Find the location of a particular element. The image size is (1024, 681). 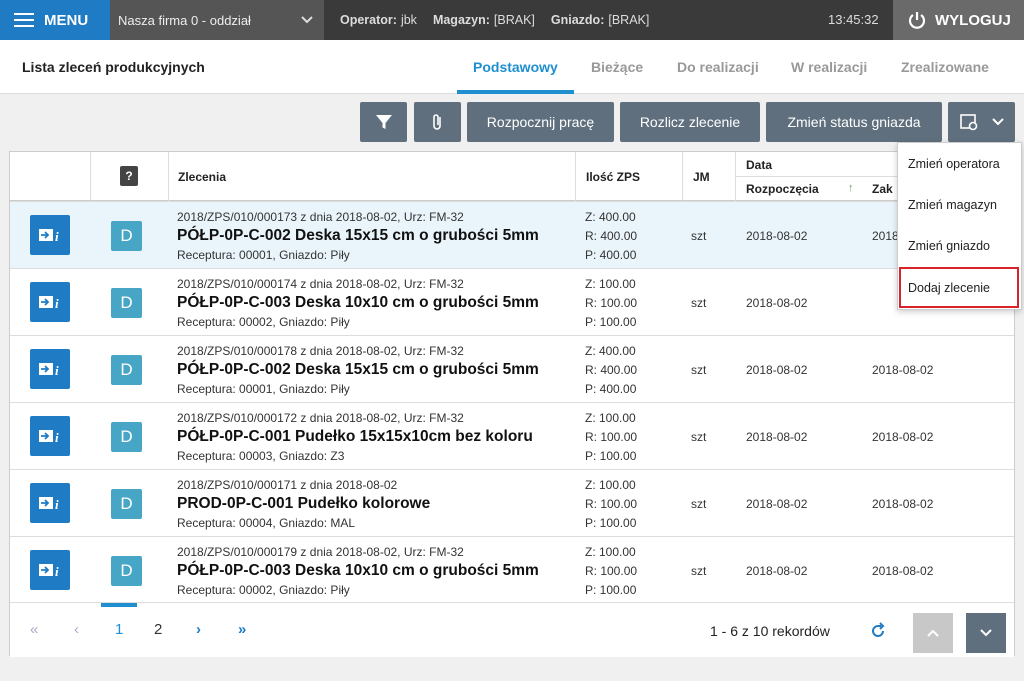

next-page-button: › is located at coordinates (198, 629).